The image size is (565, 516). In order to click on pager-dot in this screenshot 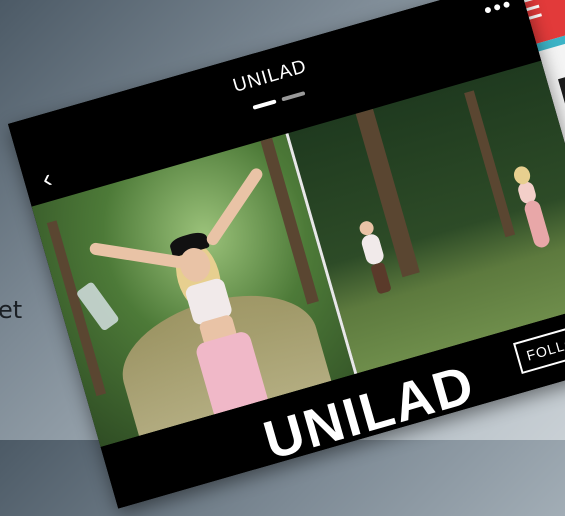, I will do `click(293, 96)`.